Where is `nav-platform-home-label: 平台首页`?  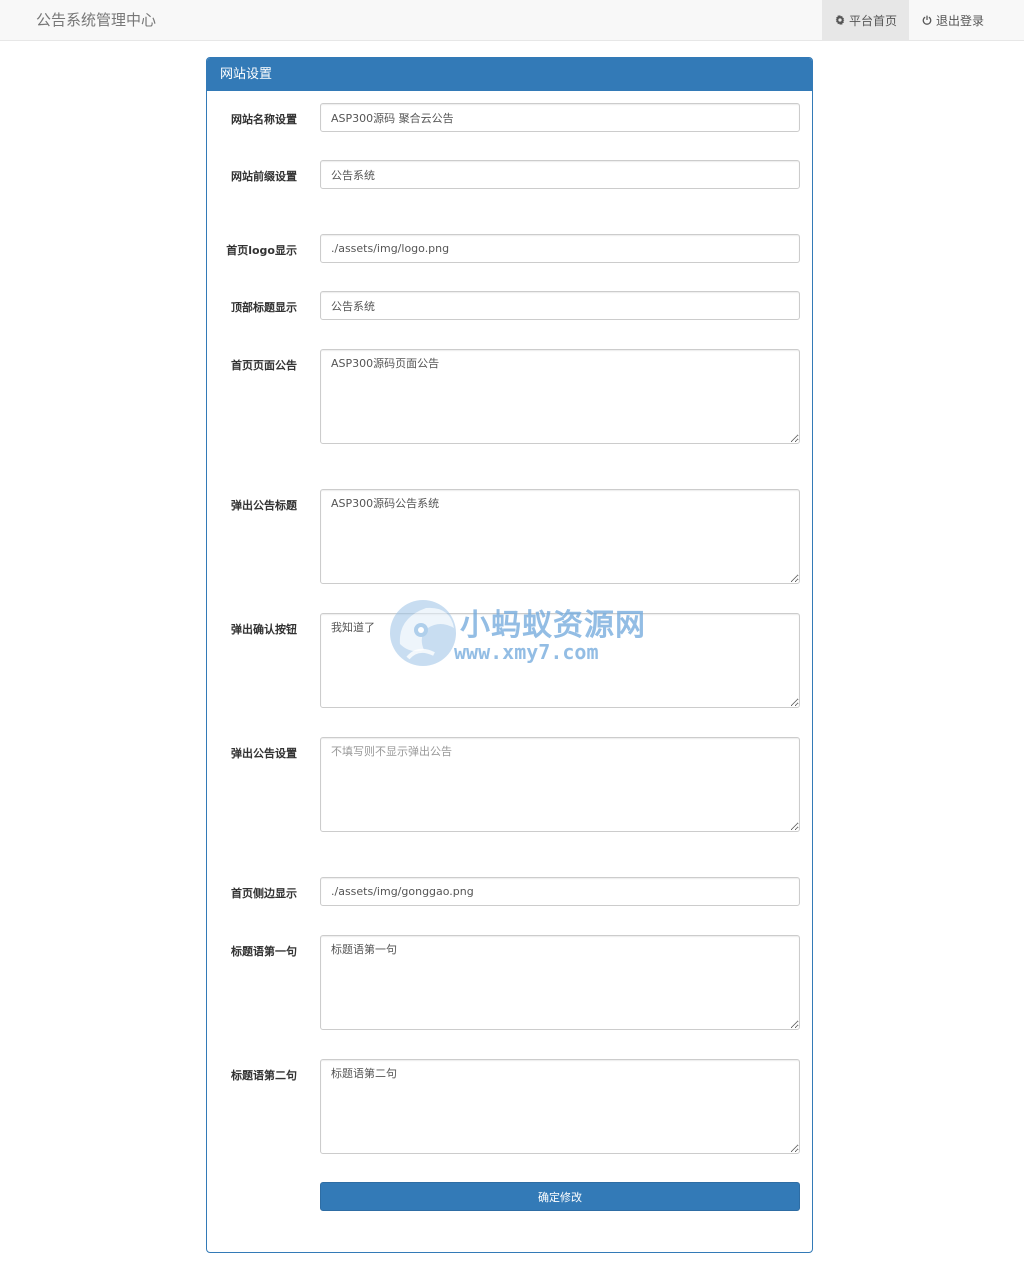 nav-platform-home-label: 平台首页 is located at coordinates (872, 20).